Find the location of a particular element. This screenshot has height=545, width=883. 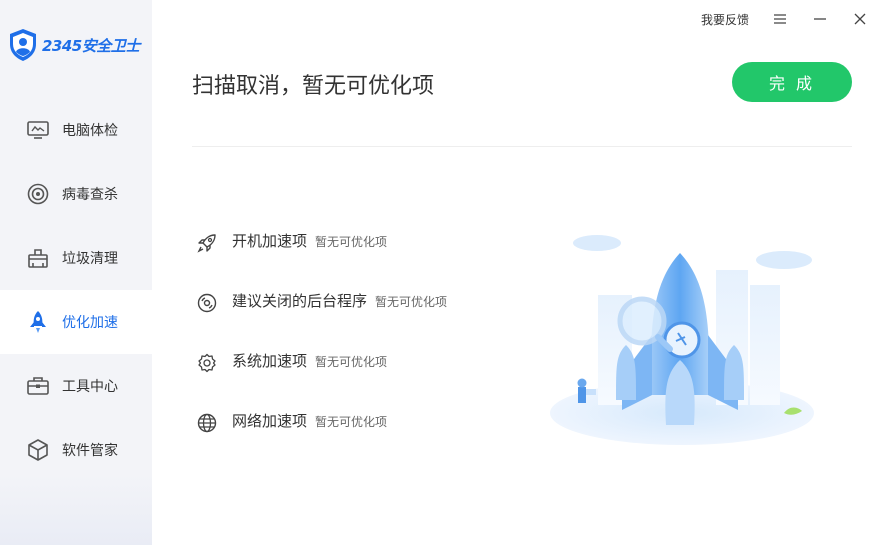

item-label: 建议关闭的后台程序 is located at coordinates (300, 301).